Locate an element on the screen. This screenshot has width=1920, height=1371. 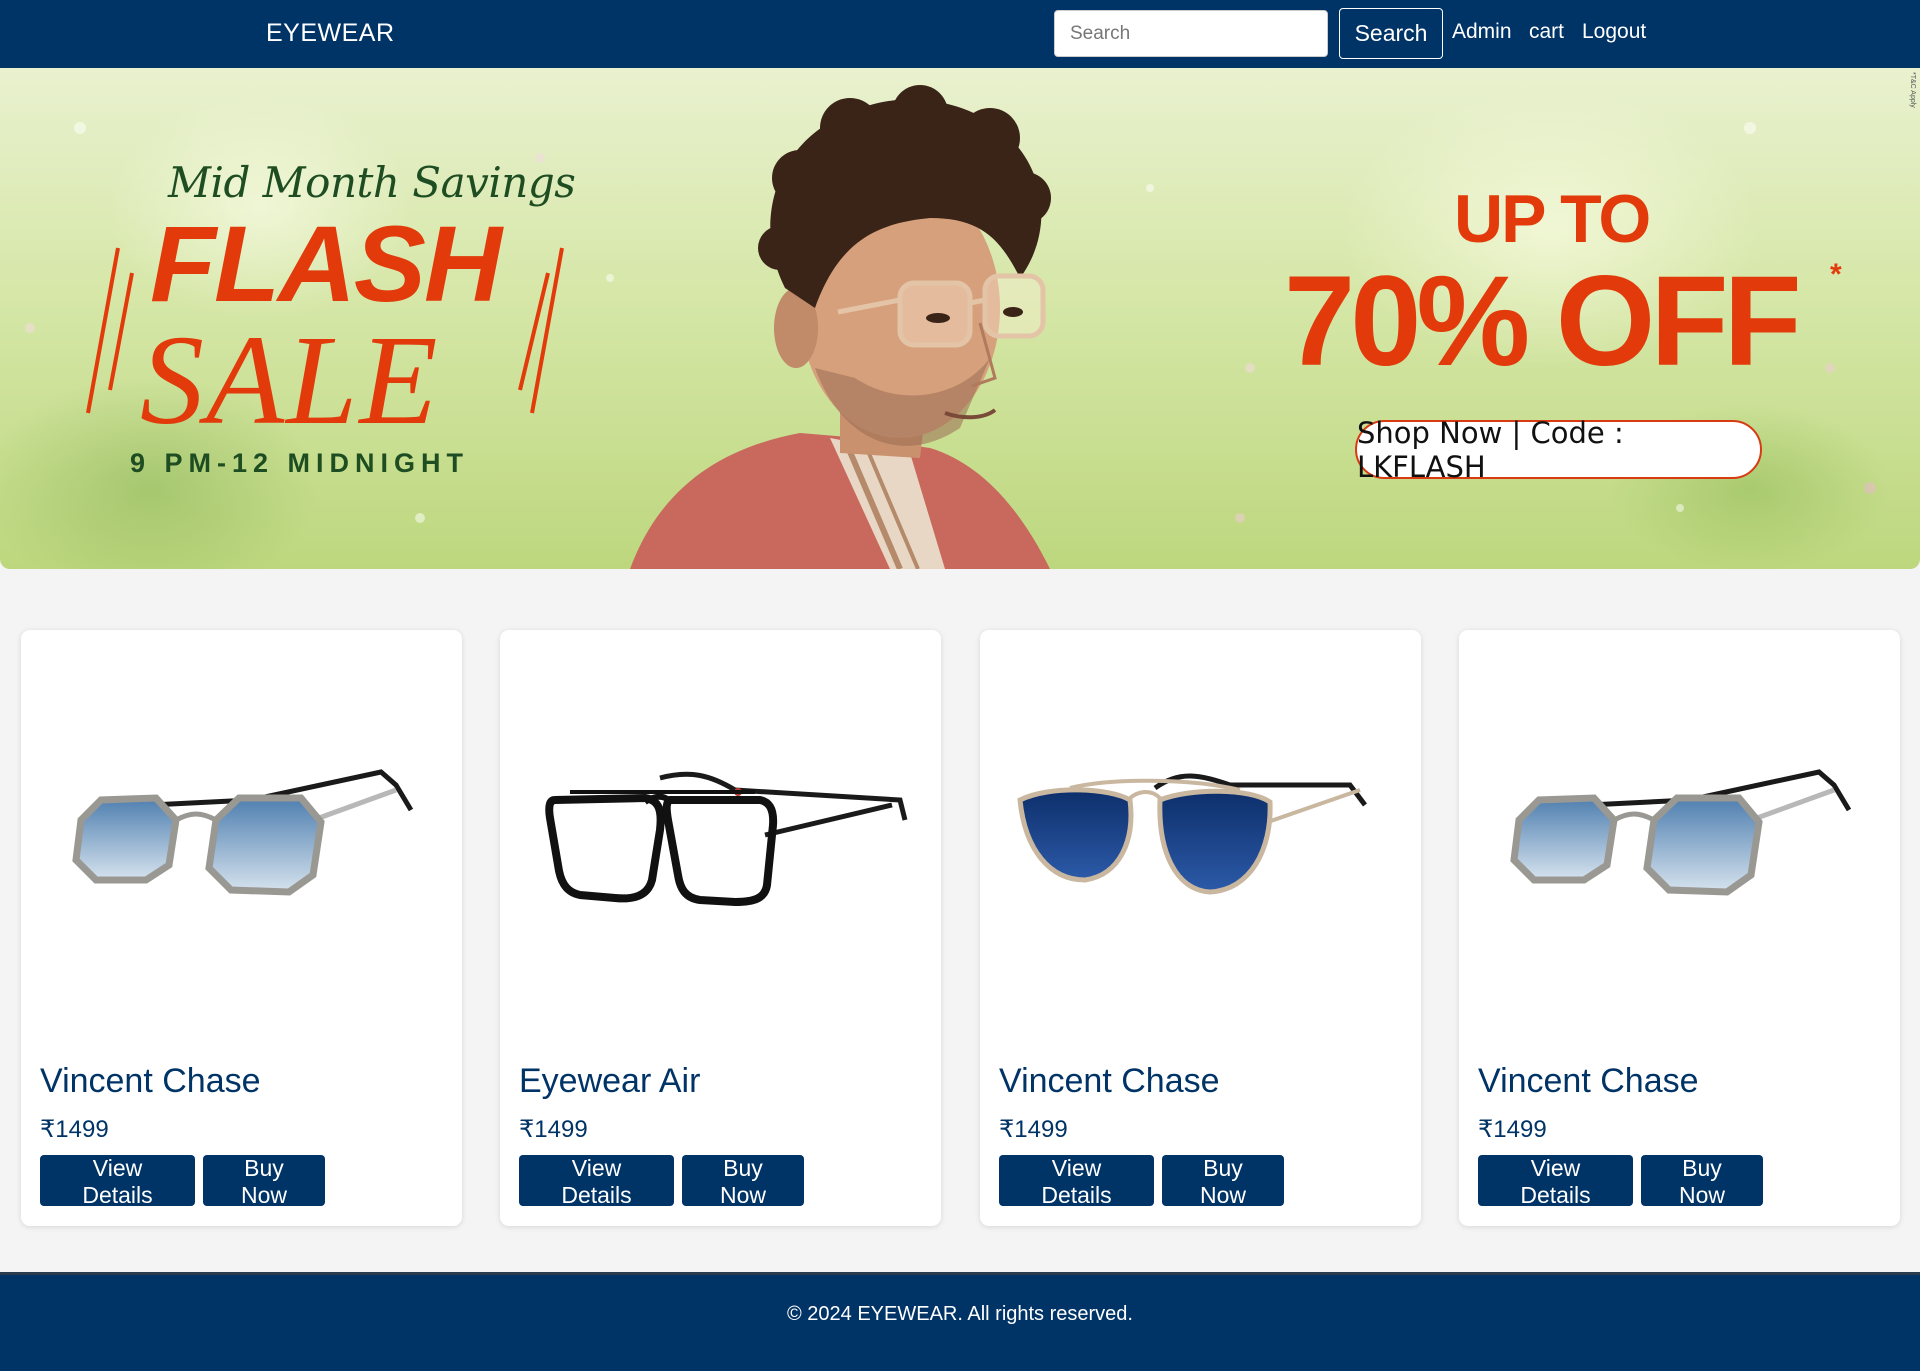
footer-copyright: © 2024 EYEWEAR. All rights reserved. is located at coordinates (960, 1314).